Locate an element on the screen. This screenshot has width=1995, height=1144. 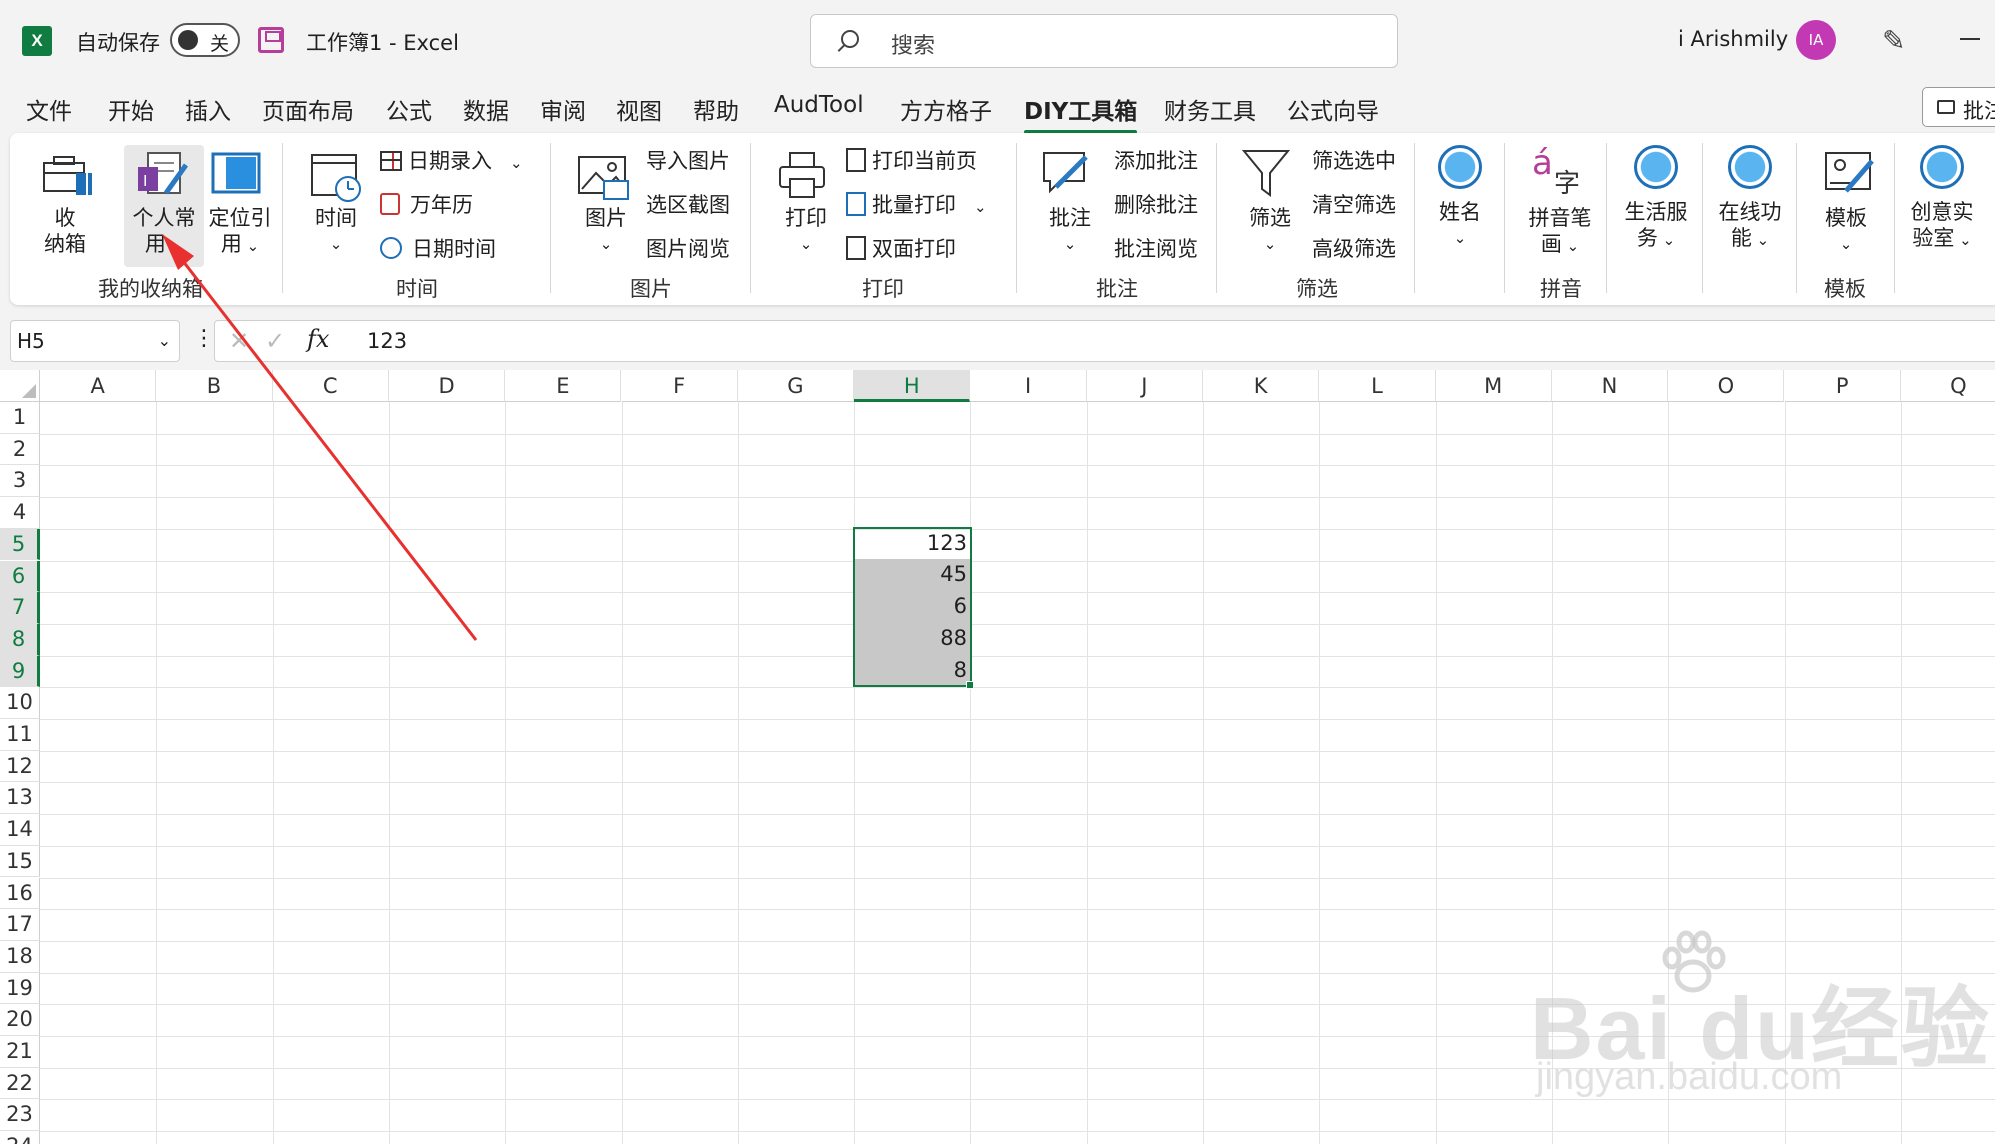
column-header-k: K is located at coordinates (1261, 386).